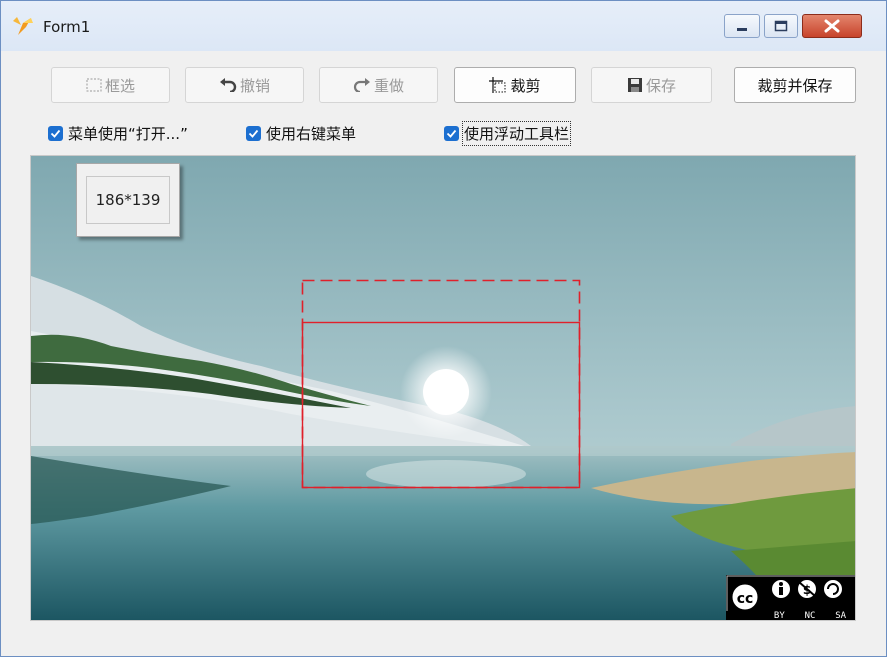 The image size is (887, 657). I want to click on floating-toolbar-checkbox, so click(451, 133).